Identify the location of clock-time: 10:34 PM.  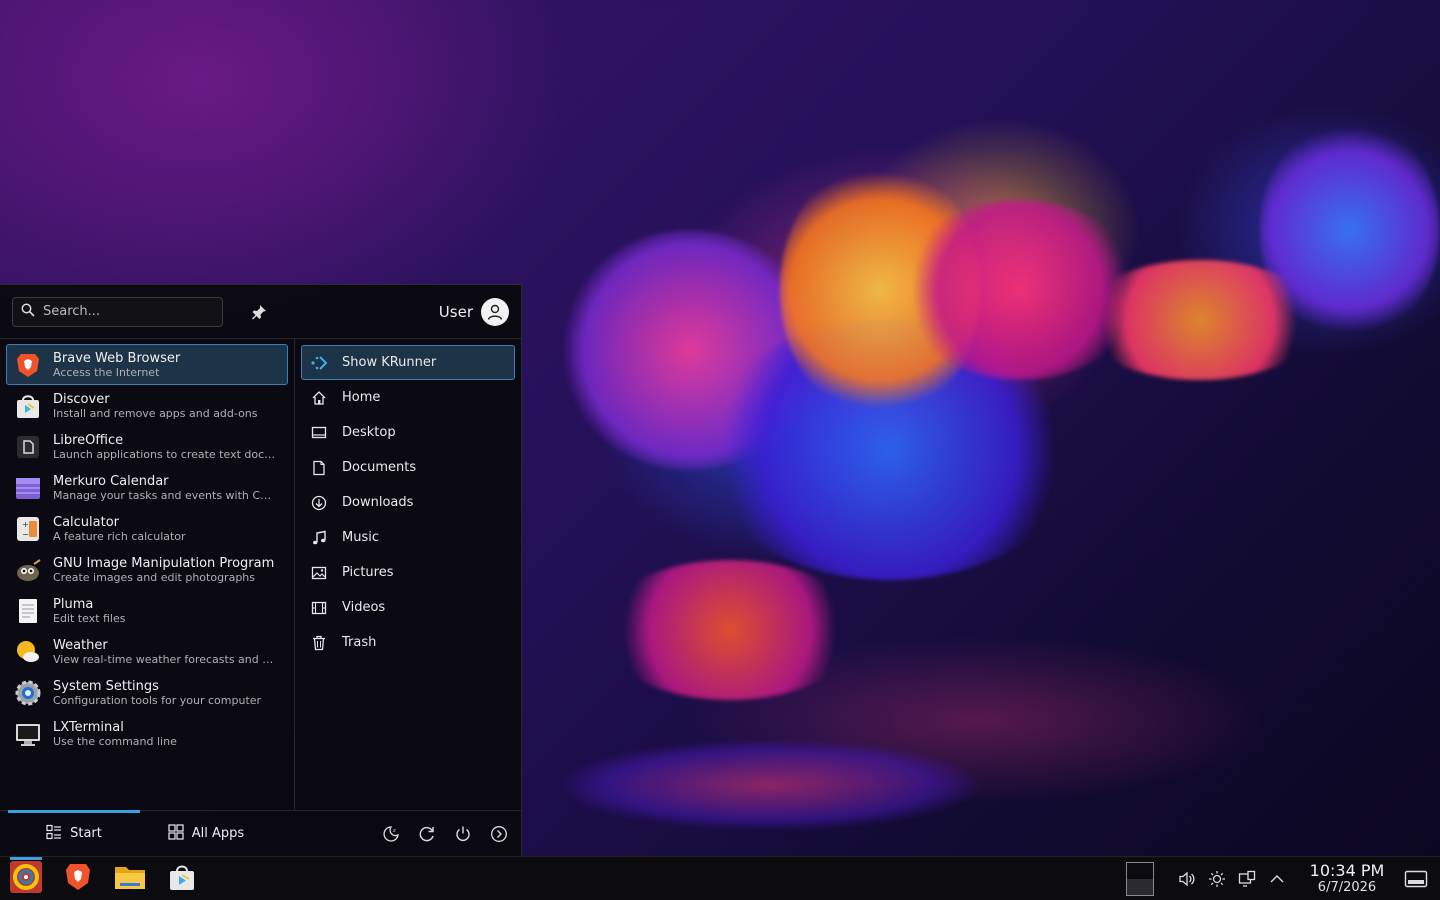
(1347, 870).